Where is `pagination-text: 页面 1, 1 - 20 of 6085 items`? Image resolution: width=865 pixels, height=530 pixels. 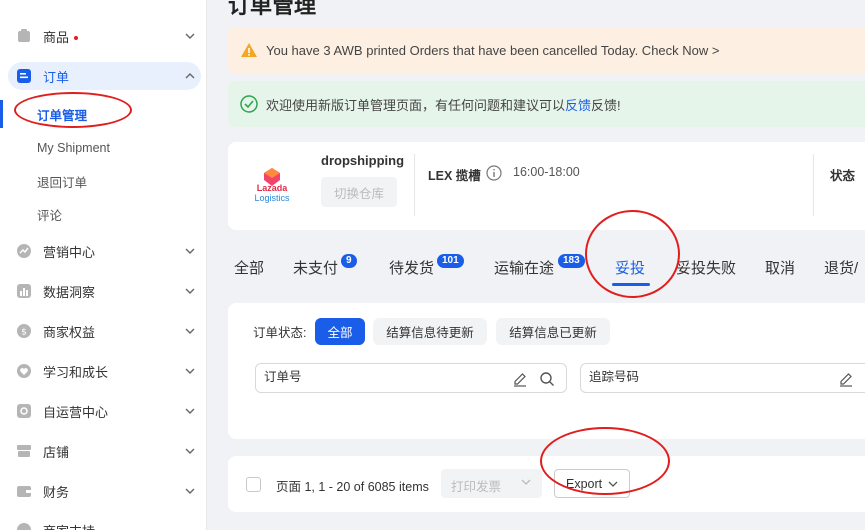 pagination-text: 页面 1, 1 - 20 of 6085 items is located at coordinates (352, 487).